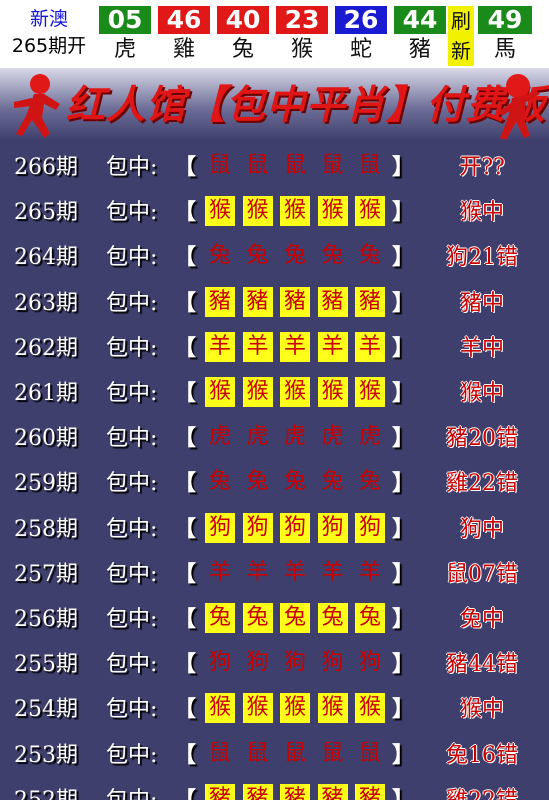 This screenshot has height=800, width=549. Describe the element at coordinates (274, 254) in the screenshot. I see `prediction-row: 264期 包中: 【兔兔兔兔兔】狗21错` at that location.